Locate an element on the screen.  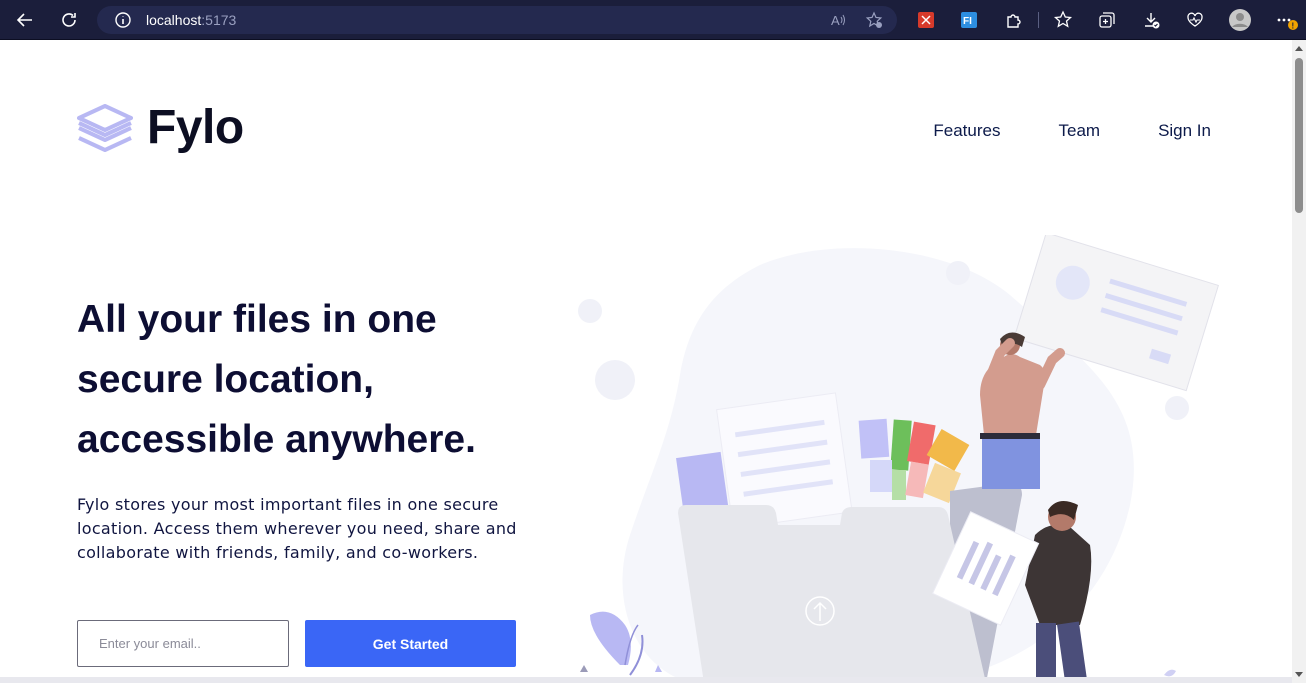
extension-red-icon is located at coordinates (926, 20).